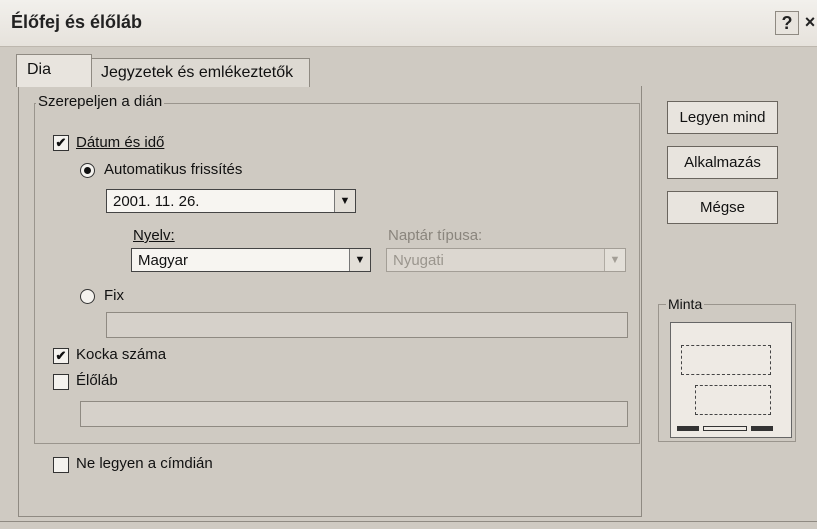  What do you see at coordinates (418, 260) in the screenshot?
I see `calendar-type-value: Nyugati` at bounding box center [418, 260].